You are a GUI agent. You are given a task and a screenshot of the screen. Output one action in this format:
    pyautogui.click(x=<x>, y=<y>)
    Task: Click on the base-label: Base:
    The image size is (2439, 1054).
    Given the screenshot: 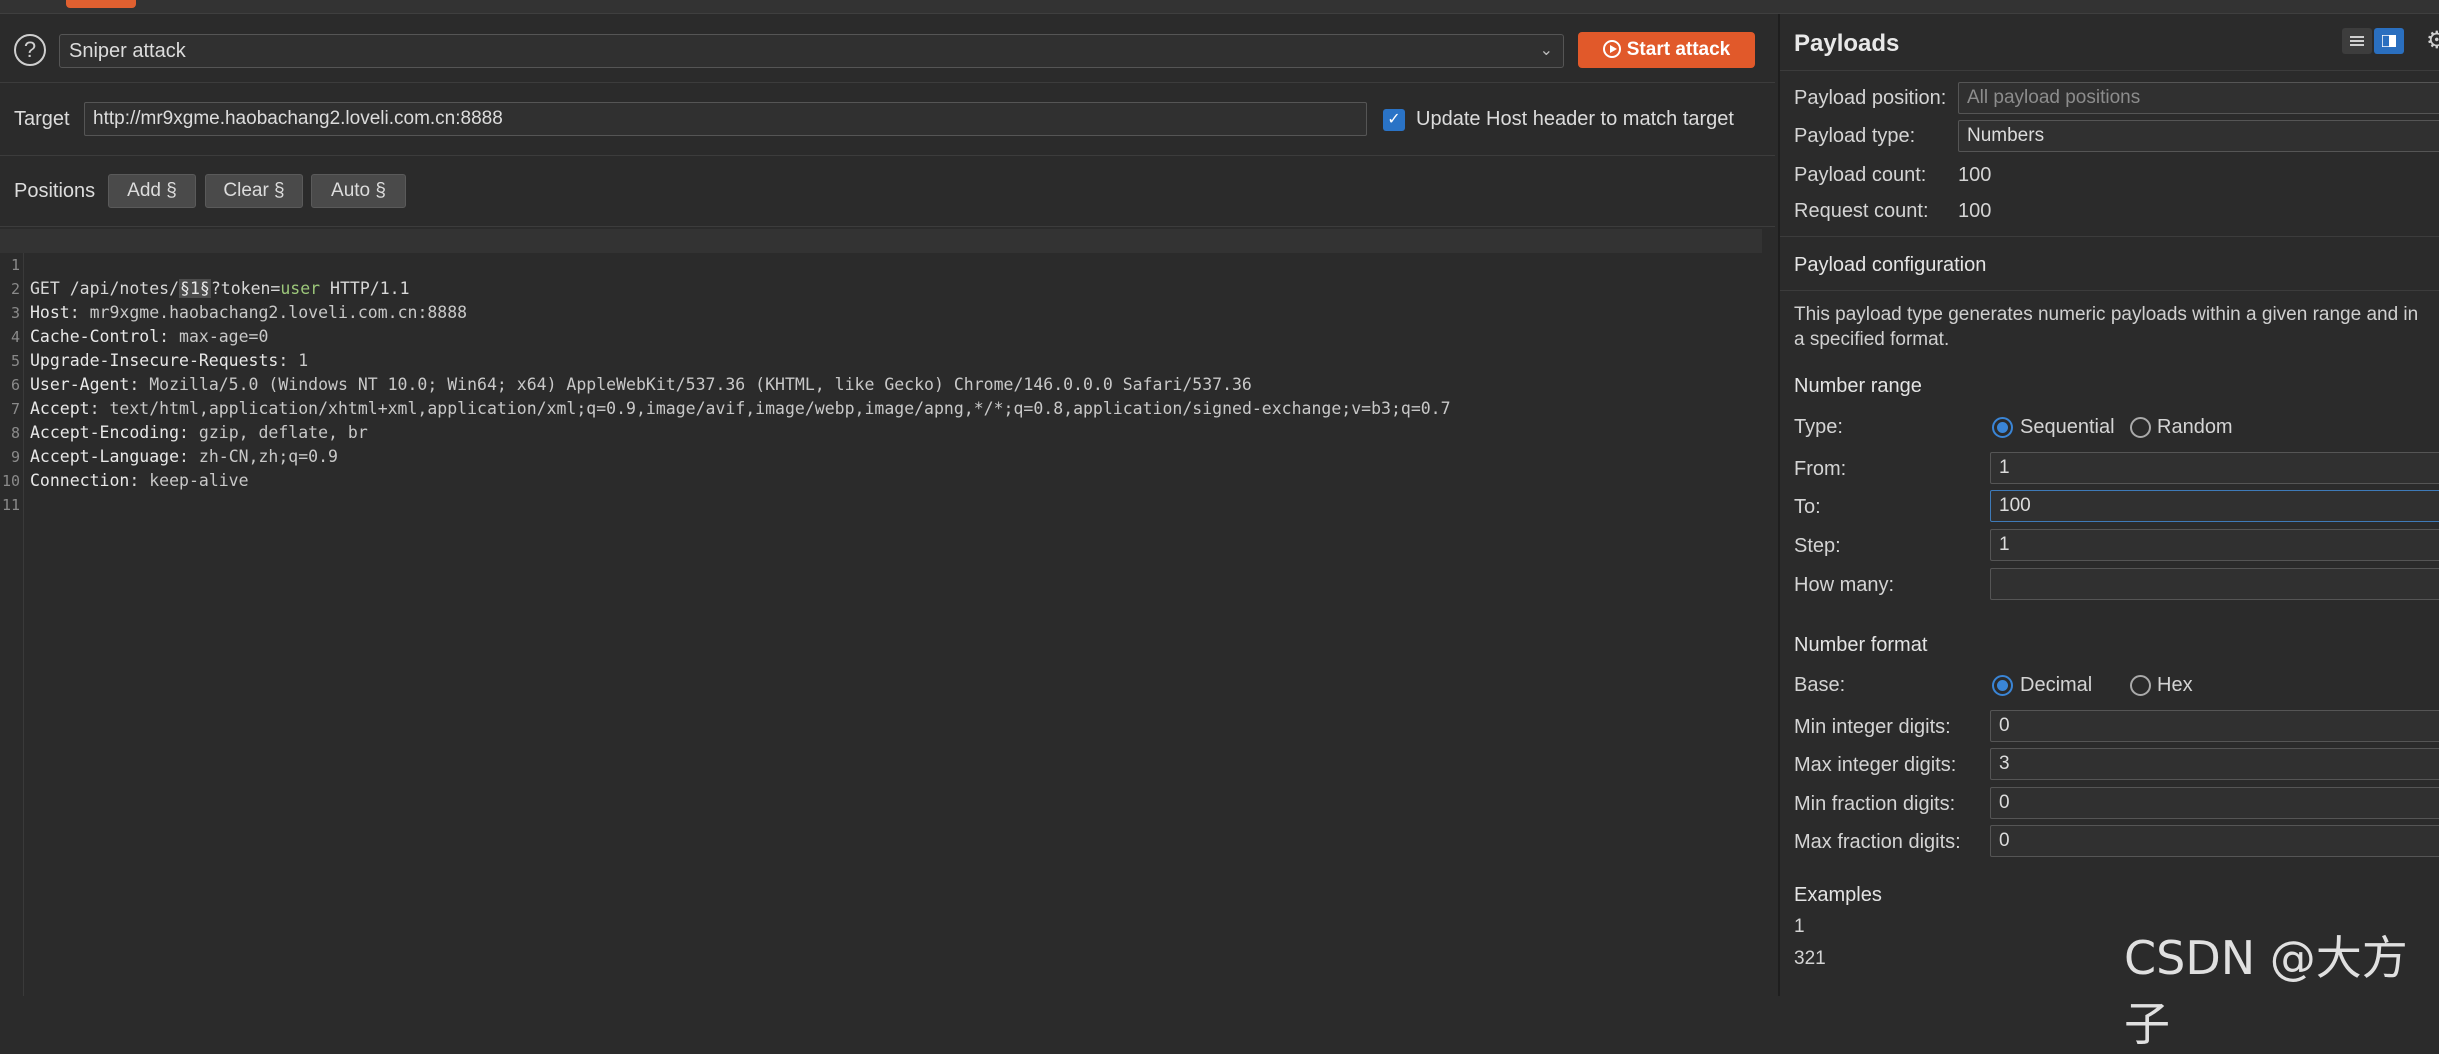 What is the action you would take?
    pyautogui.click(x=1820, y=685)
    